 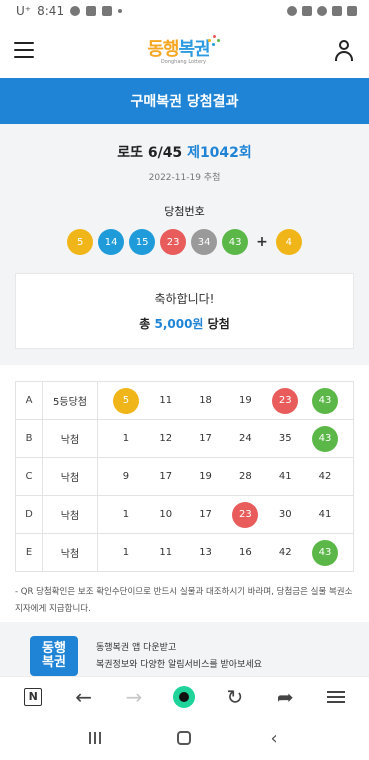 What do you see at coordinates (184, 11) in the screenshot?
I see `status-bar: U⁺ 8:41` at bounding box center [184, 11].